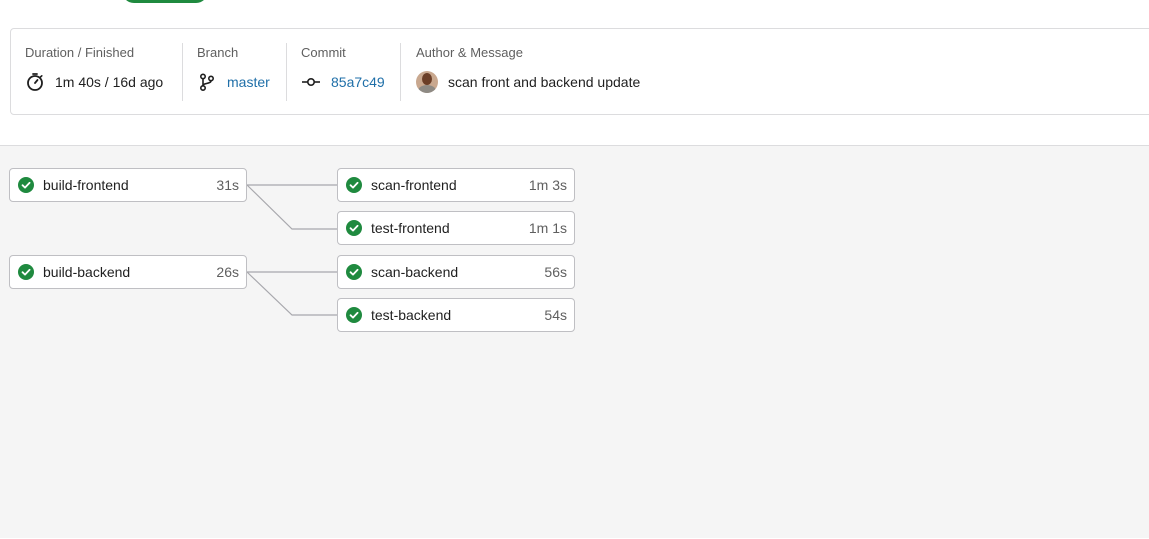 Image resolution: width=1149 pixels, height=539 pixels. What do you see at coordinates (358, 82) in the screenshot?
I see `commit-link: 85a7c49` at bounding box center [358, 82].